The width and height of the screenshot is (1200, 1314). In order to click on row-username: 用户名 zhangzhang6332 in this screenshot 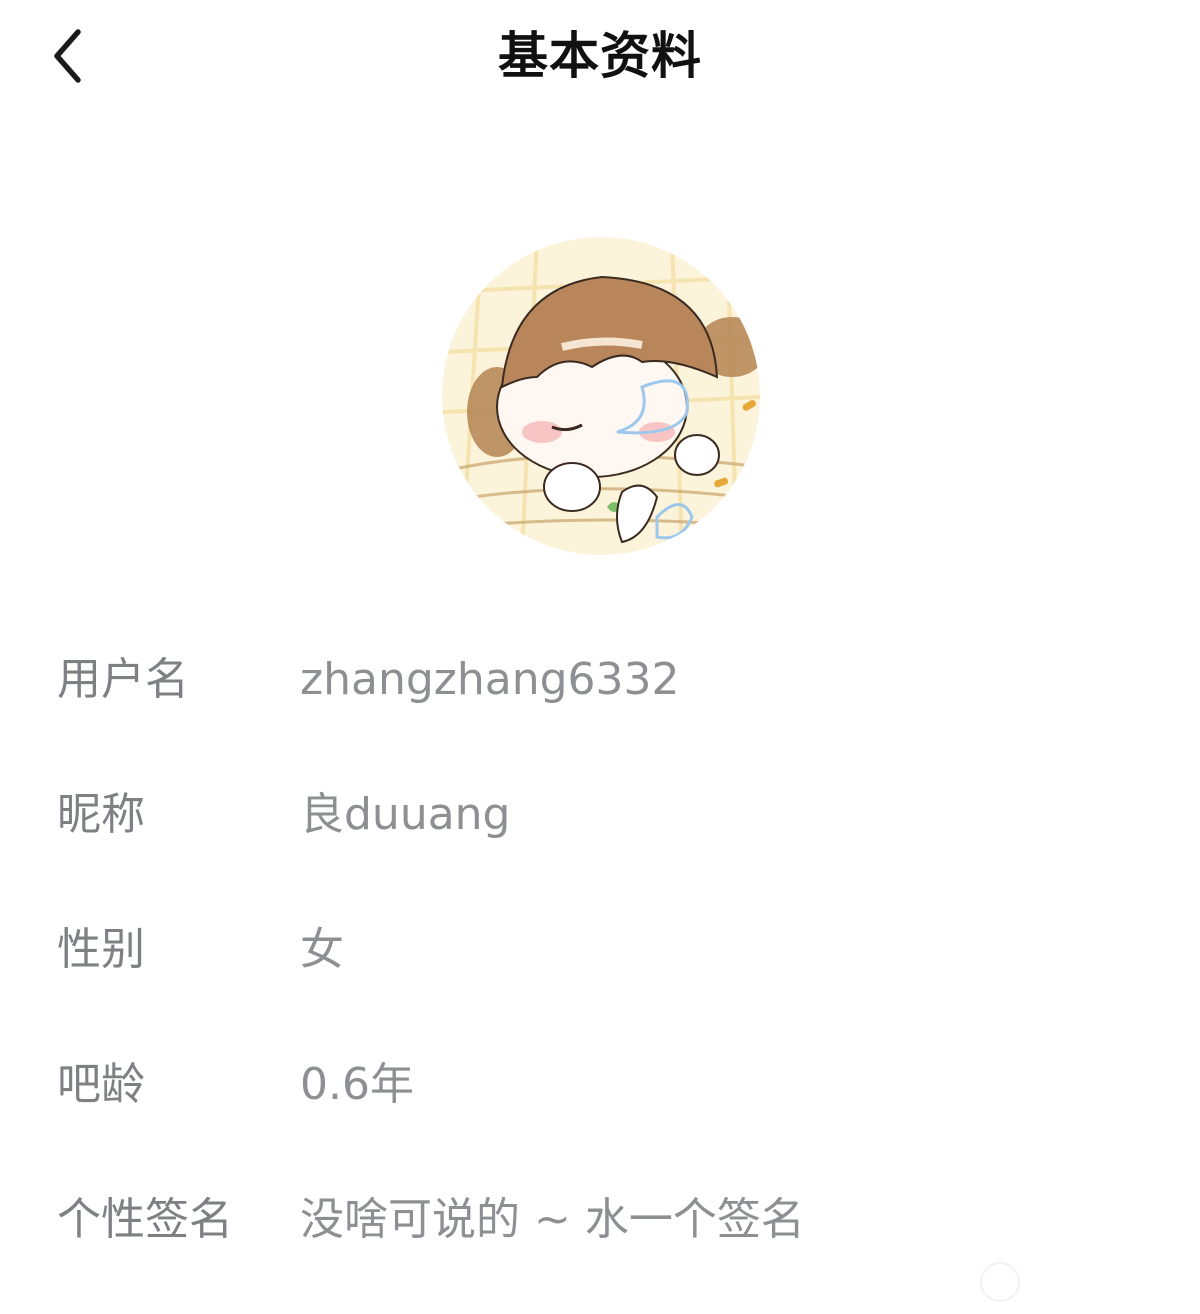, I will do `click(600, 680)`.